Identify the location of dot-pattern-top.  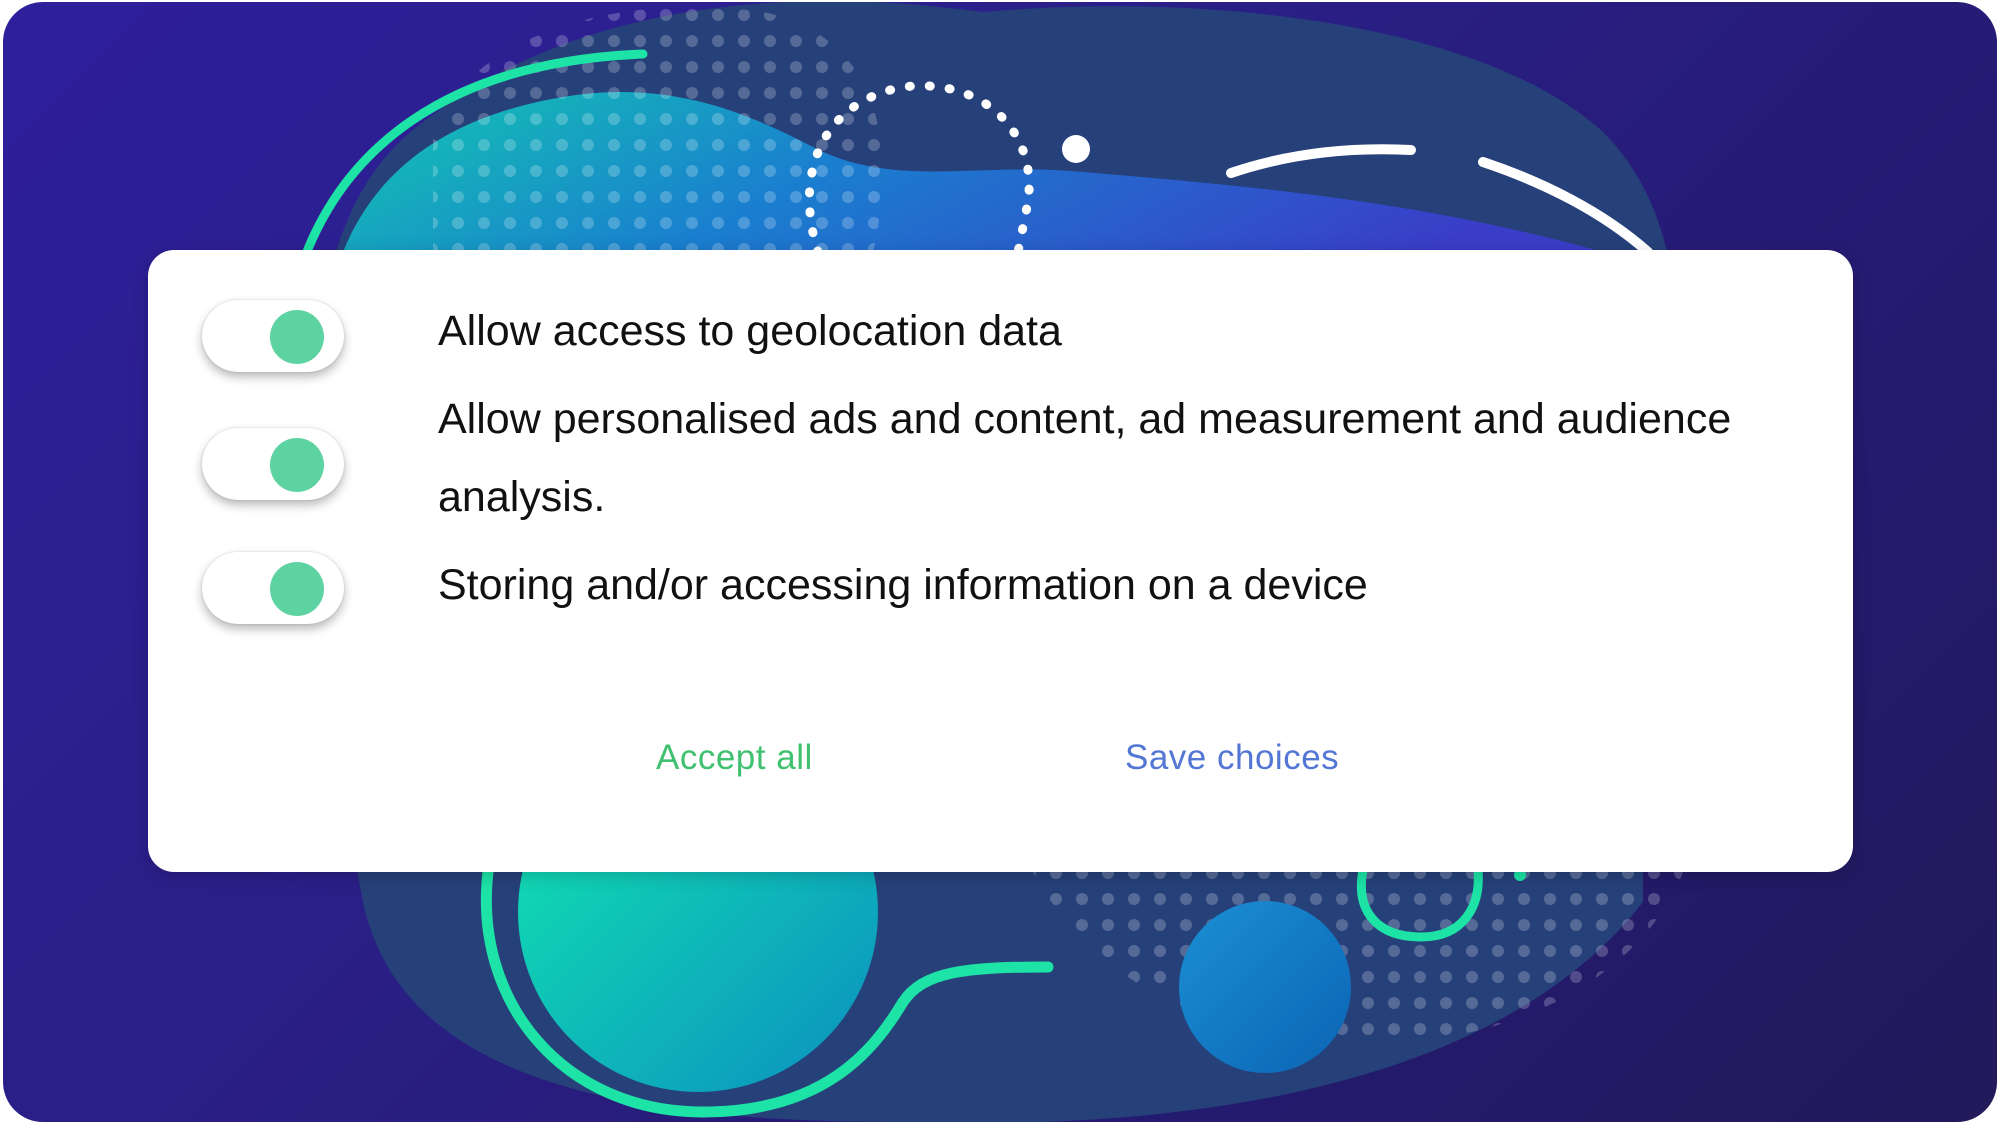
(658, 129).